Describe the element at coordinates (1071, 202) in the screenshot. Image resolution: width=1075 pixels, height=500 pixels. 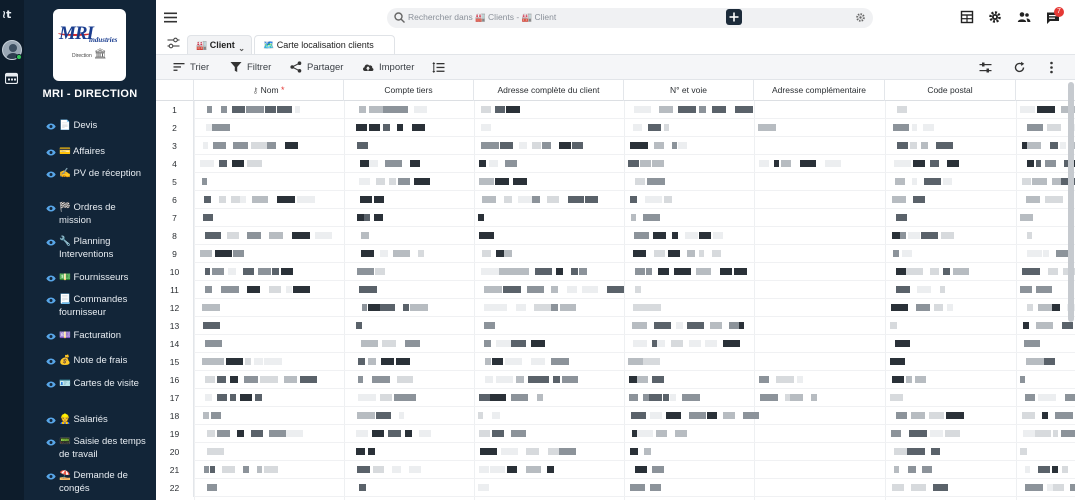
I see `vertical-scrollbar` at that location.